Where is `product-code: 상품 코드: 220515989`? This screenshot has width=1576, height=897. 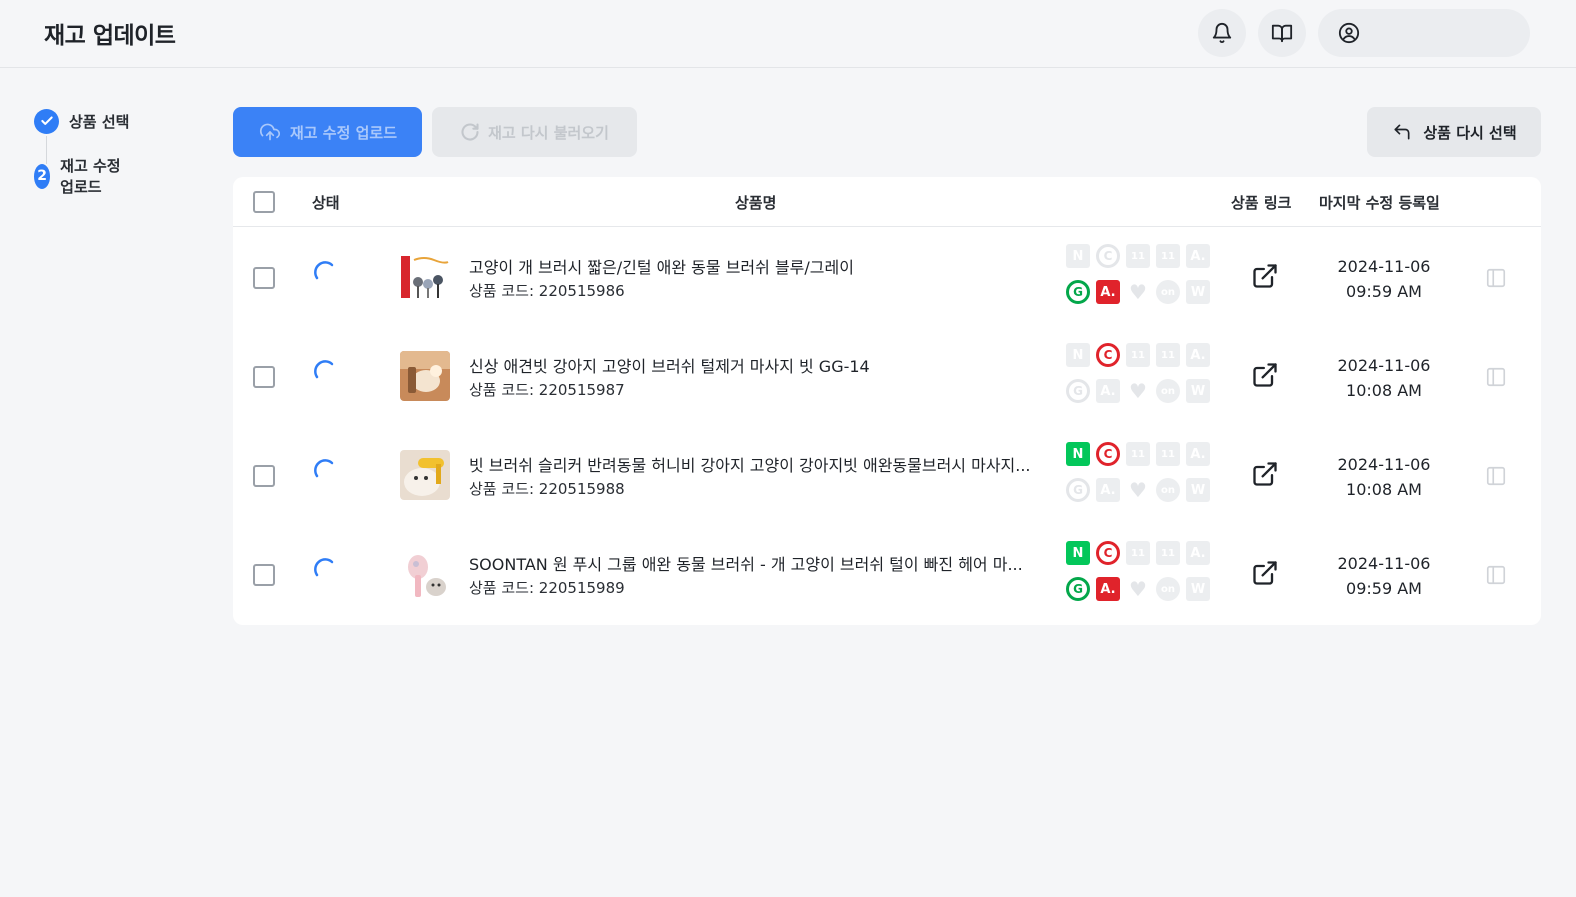
product-code: 상품 코드: 220515989 is located at coordinates (547, 588).